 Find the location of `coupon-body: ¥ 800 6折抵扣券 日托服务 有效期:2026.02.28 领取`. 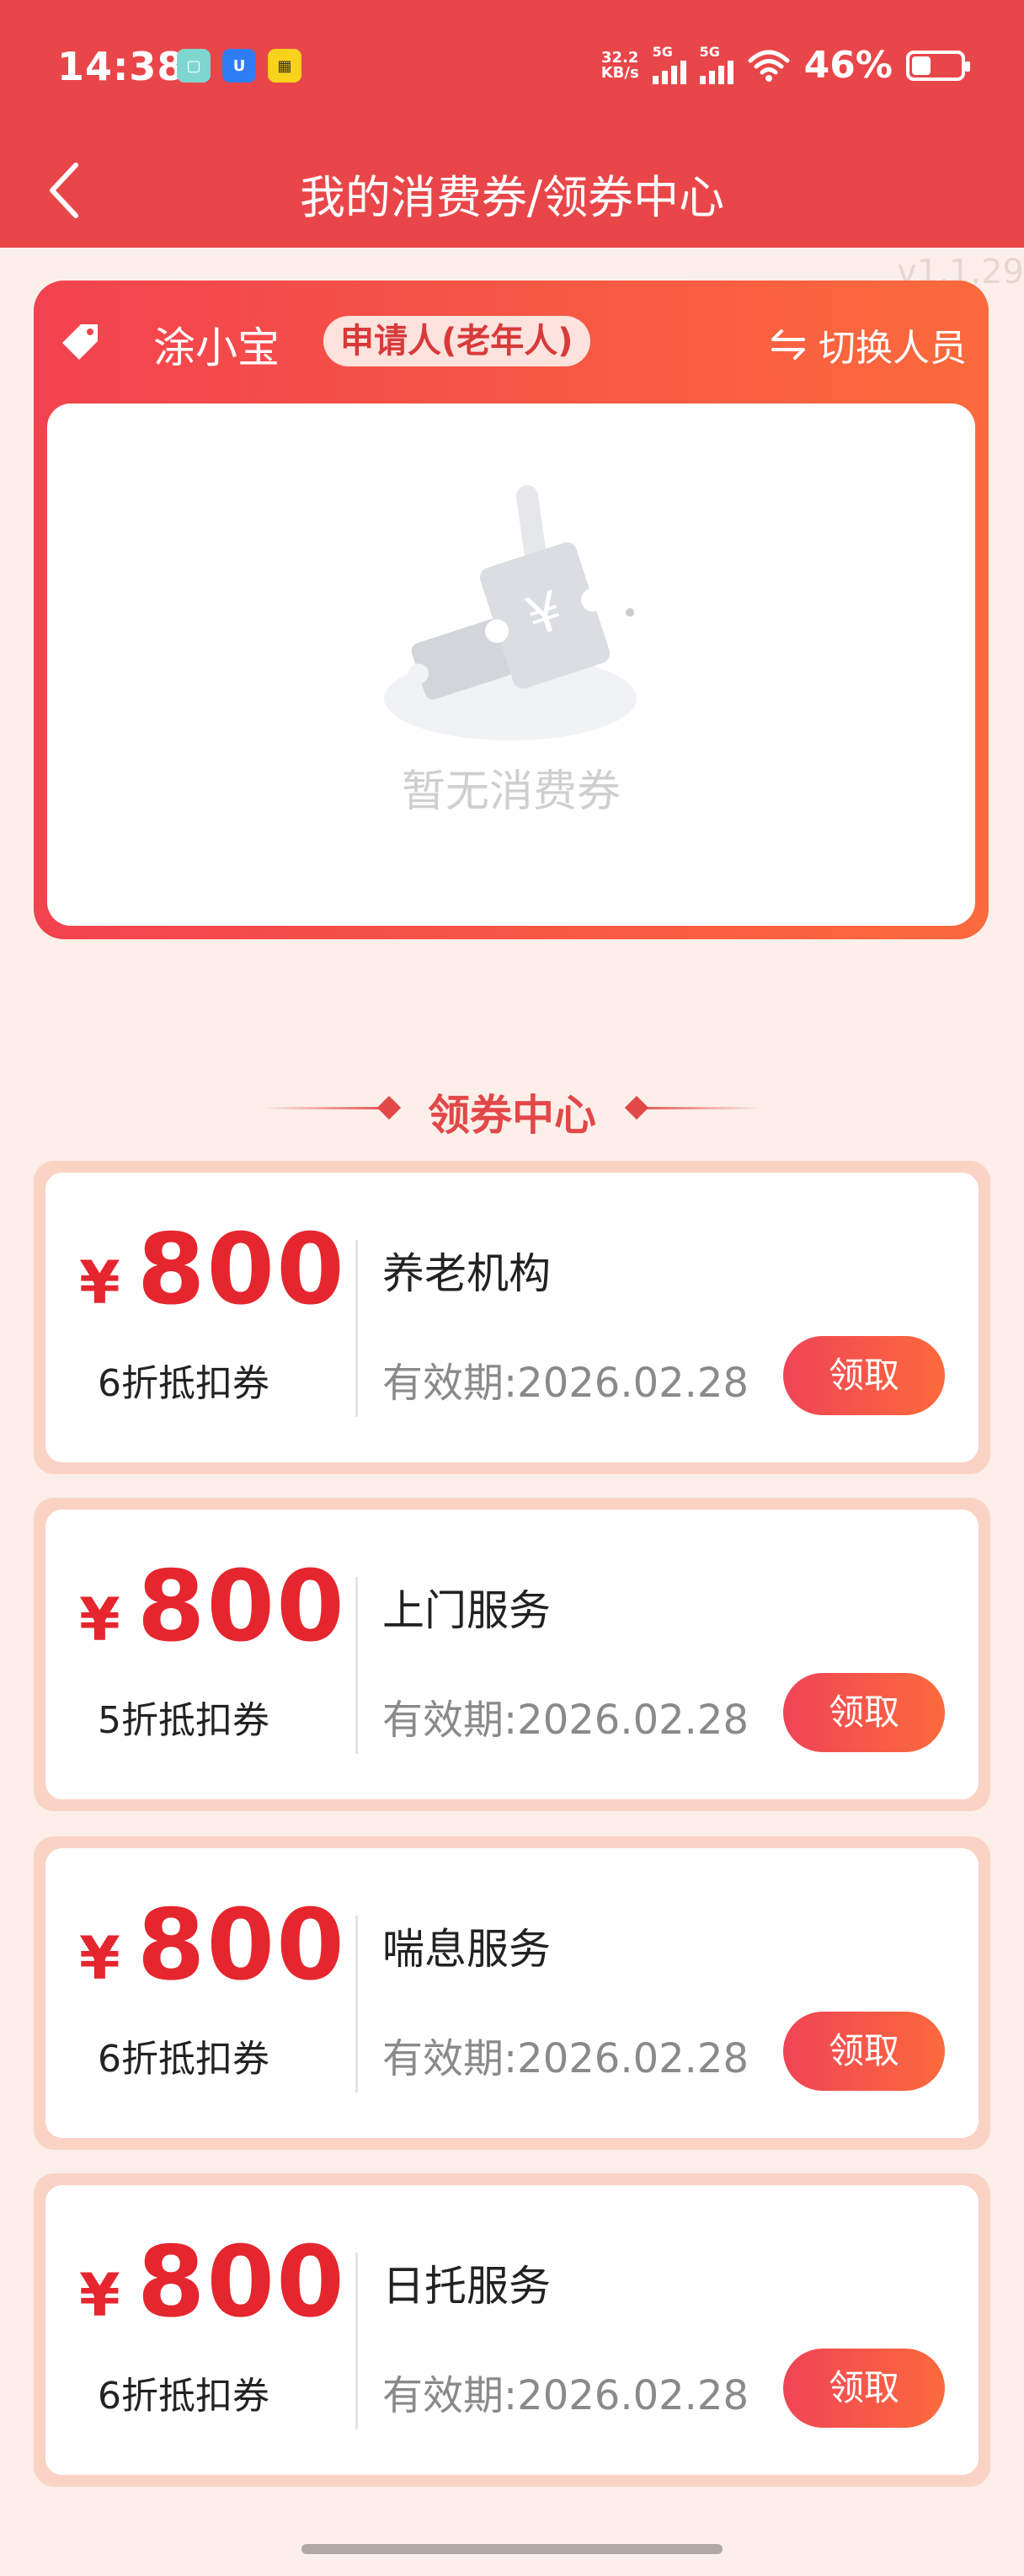

coupon-body: ¥ 800 6折抵扣券 日托服务 有效期:2026.02.28 领取 is located at coordinates (512, 2330).